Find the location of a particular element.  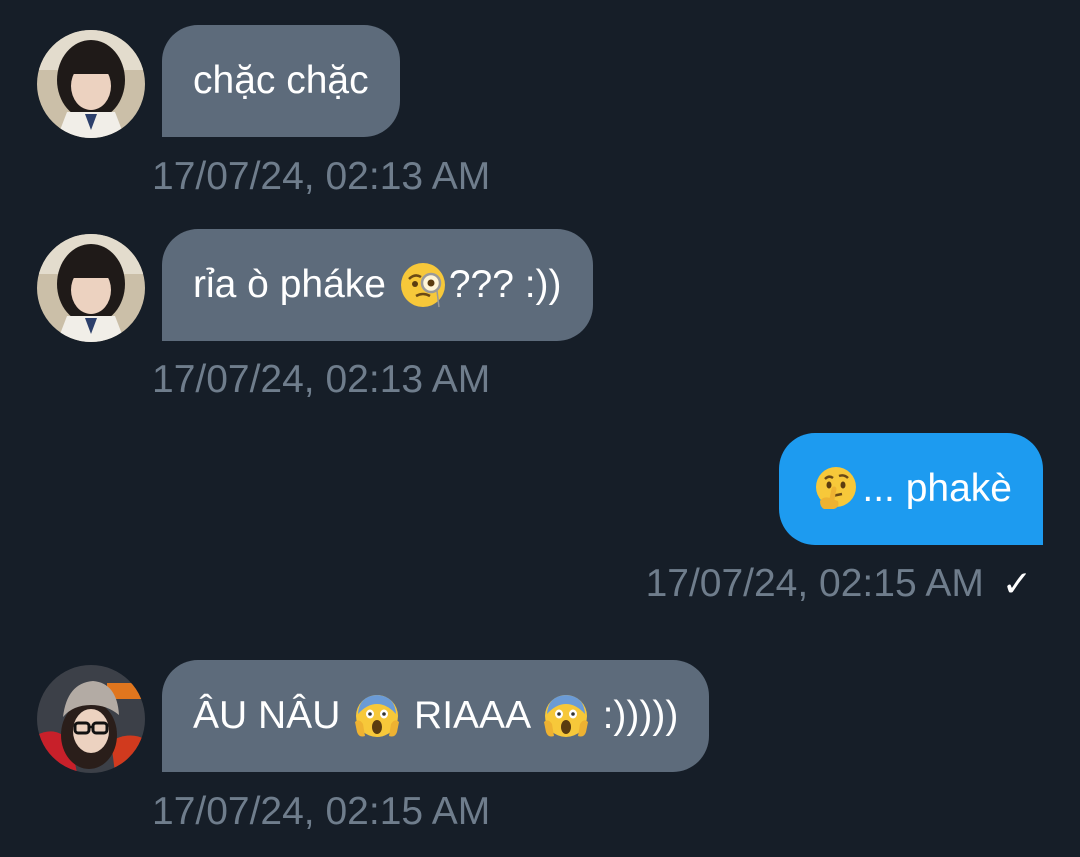

message-text: ÂU NÂU is located at coordinates (272, 715).